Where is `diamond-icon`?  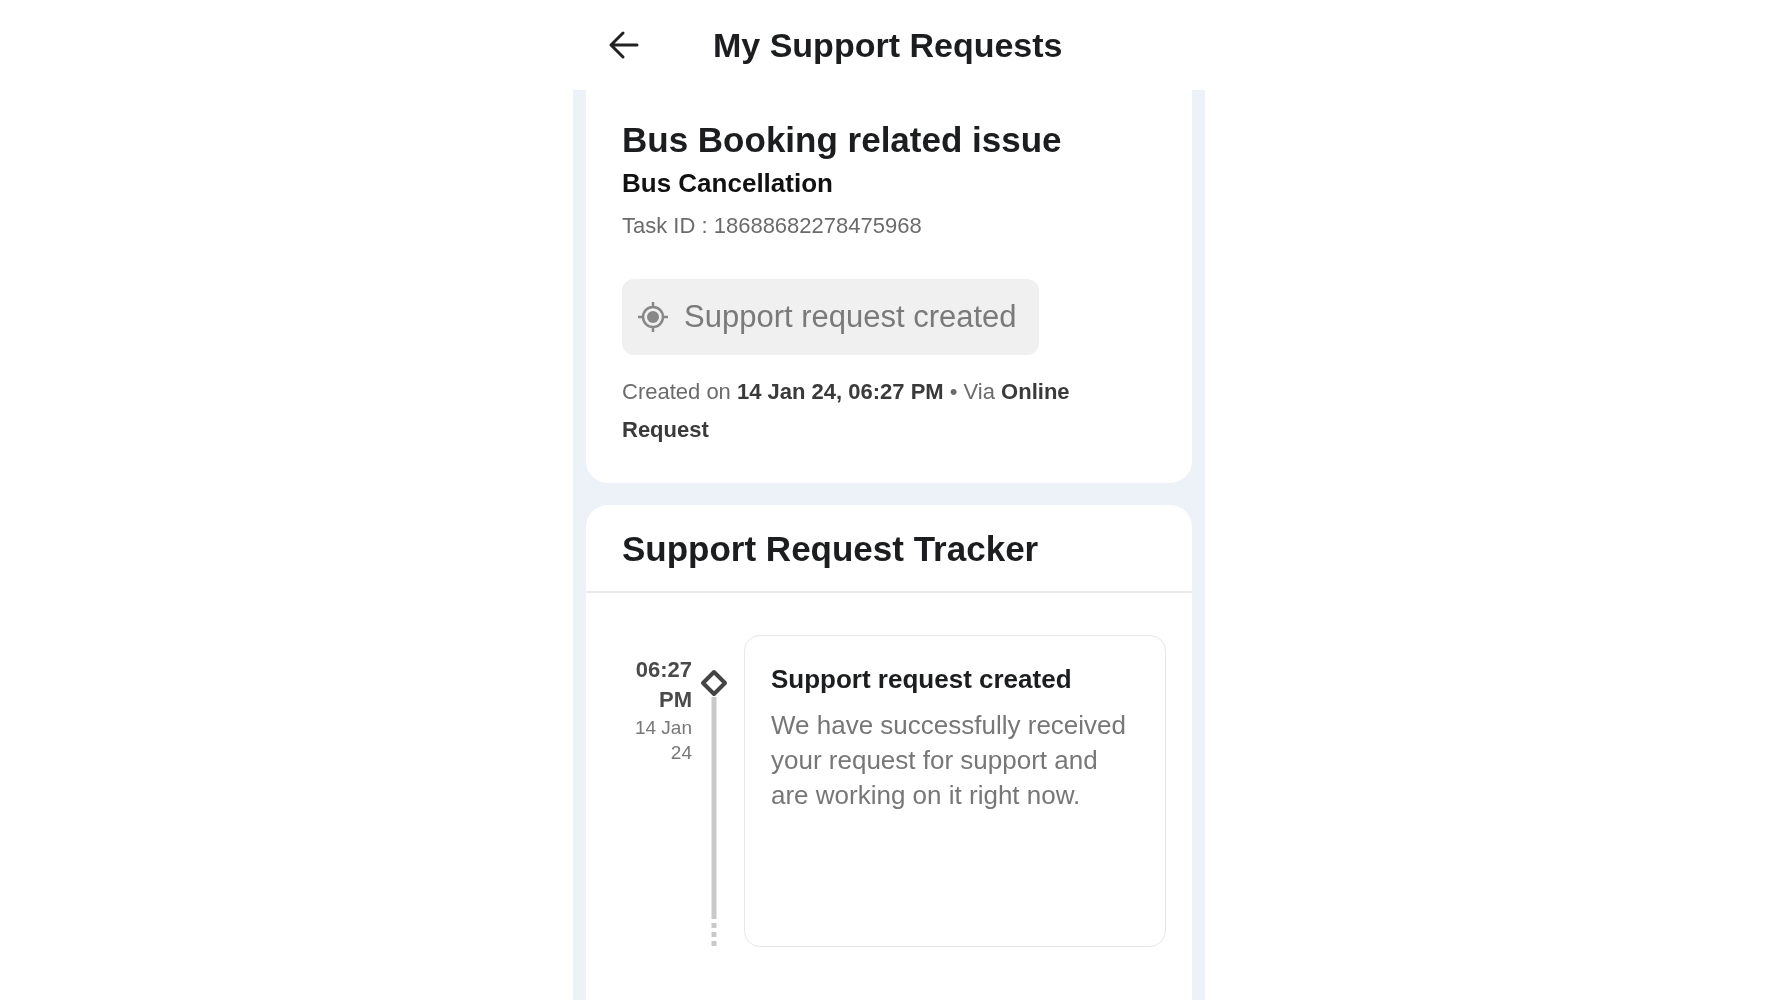 diamond-icon is located at coordinates (714, 683).